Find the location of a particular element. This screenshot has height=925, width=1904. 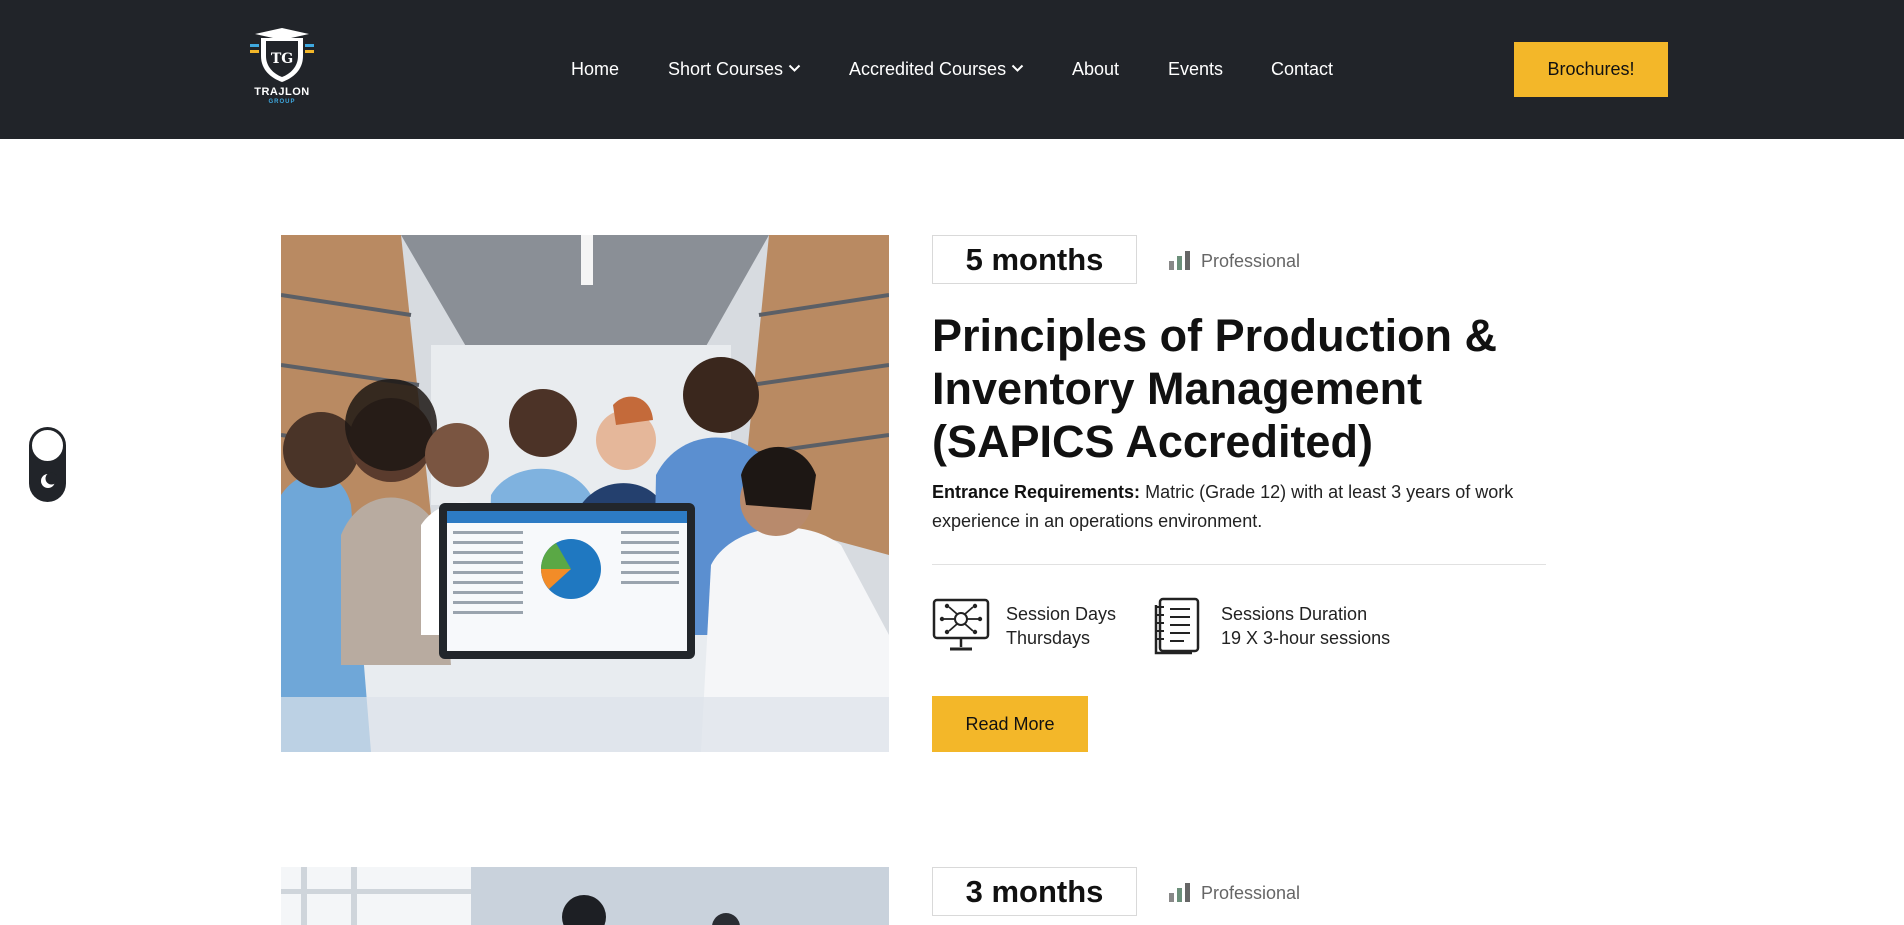

nav-about: About is located at coordinates (1095, 69).